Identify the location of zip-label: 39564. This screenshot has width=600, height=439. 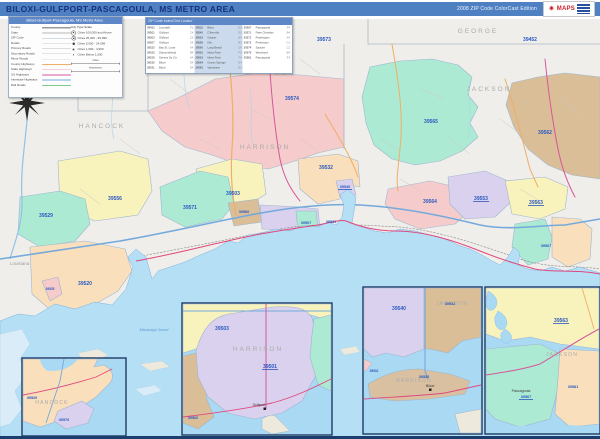
(430, 202).